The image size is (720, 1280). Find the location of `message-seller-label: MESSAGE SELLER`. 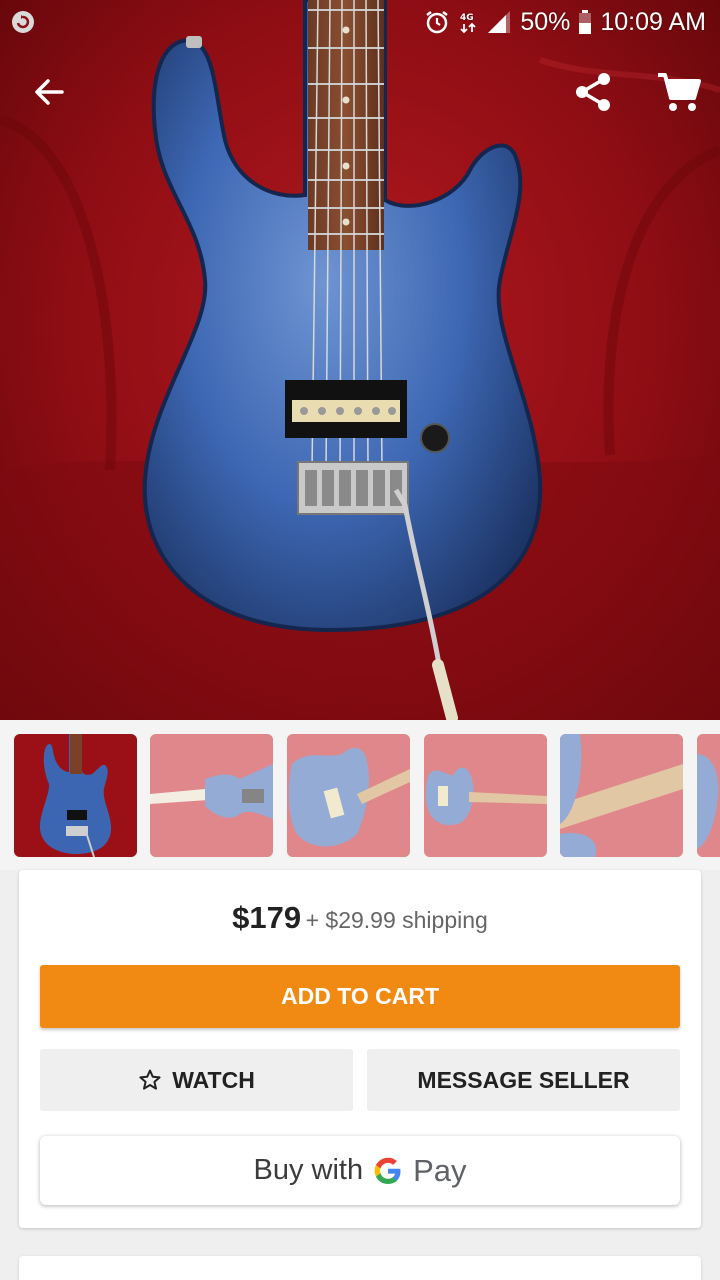

message-seller-label: MESSAGE SELLER is located at coordinates (523, 1079).